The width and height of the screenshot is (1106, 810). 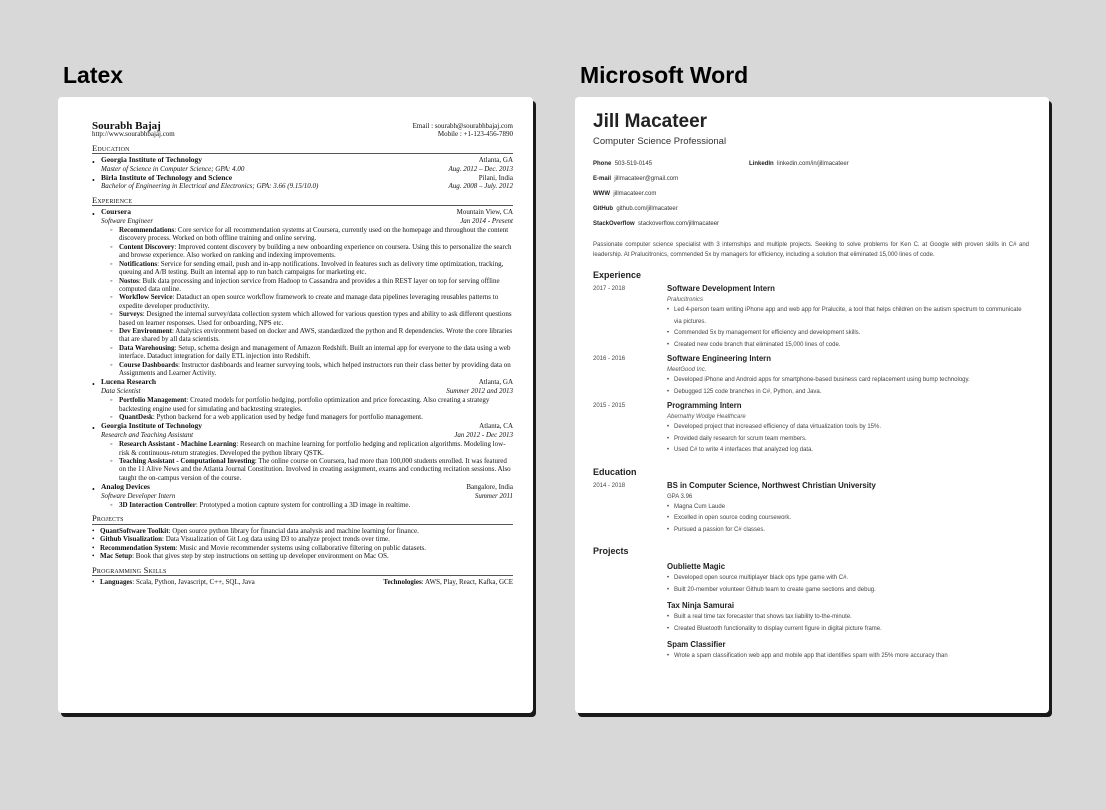 I want to click on company-name: MeetGood Inc., so click(x=687, y=370).